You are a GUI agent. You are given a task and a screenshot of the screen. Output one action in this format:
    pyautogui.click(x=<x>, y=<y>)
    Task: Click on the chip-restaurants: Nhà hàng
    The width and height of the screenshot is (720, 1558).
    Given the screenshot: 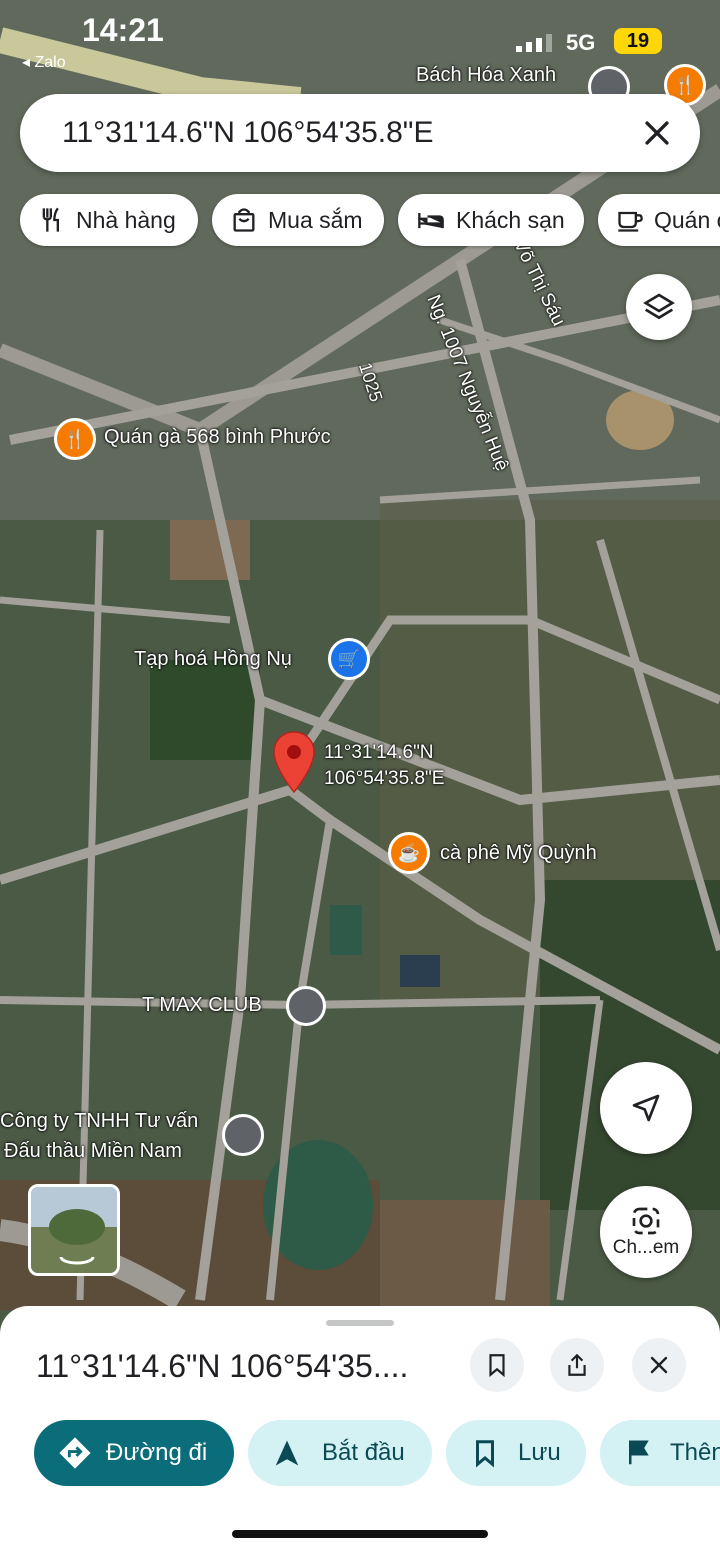 What is the action you would take?
    pyautogui.click(x=109, y=220)
    